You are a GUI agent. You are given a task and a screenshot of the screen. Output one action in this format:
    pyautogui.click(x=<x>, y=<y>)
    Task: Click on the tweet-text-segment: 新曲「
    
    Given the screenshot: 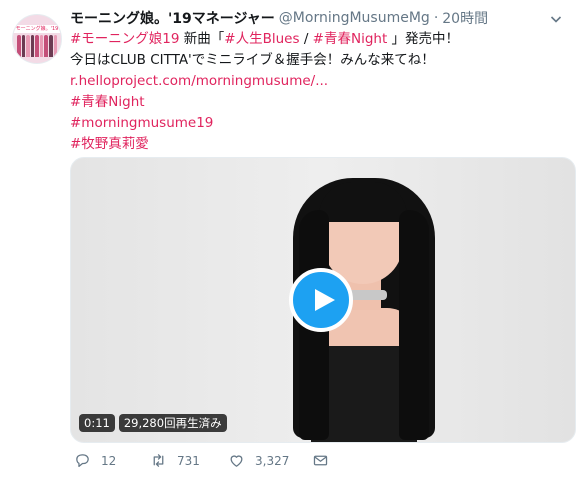 What is the action you would take?
    pyautogui.click(x=202, y=39)
    